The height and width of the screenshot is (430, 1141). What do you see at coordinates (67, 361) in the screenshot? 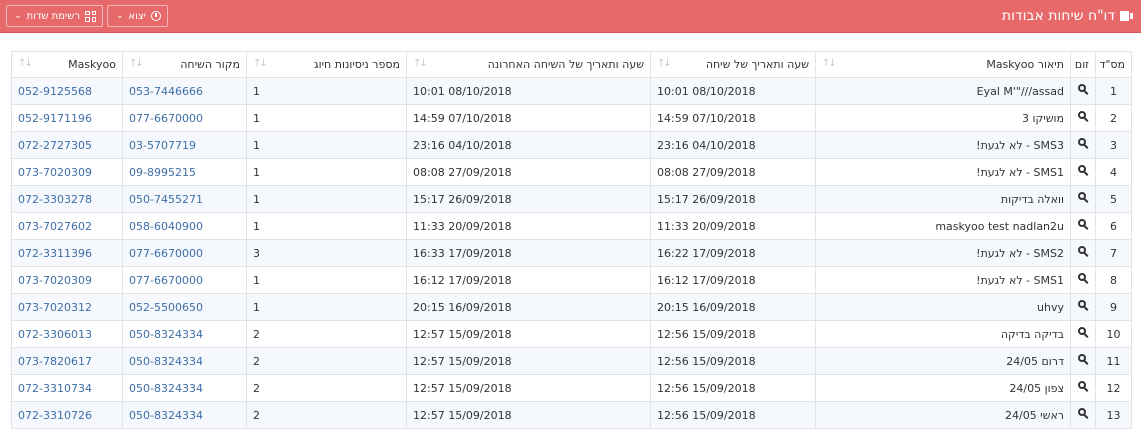
I see `cell-maskyoo-link: 073-7820617` at bounding box center [67, 361].